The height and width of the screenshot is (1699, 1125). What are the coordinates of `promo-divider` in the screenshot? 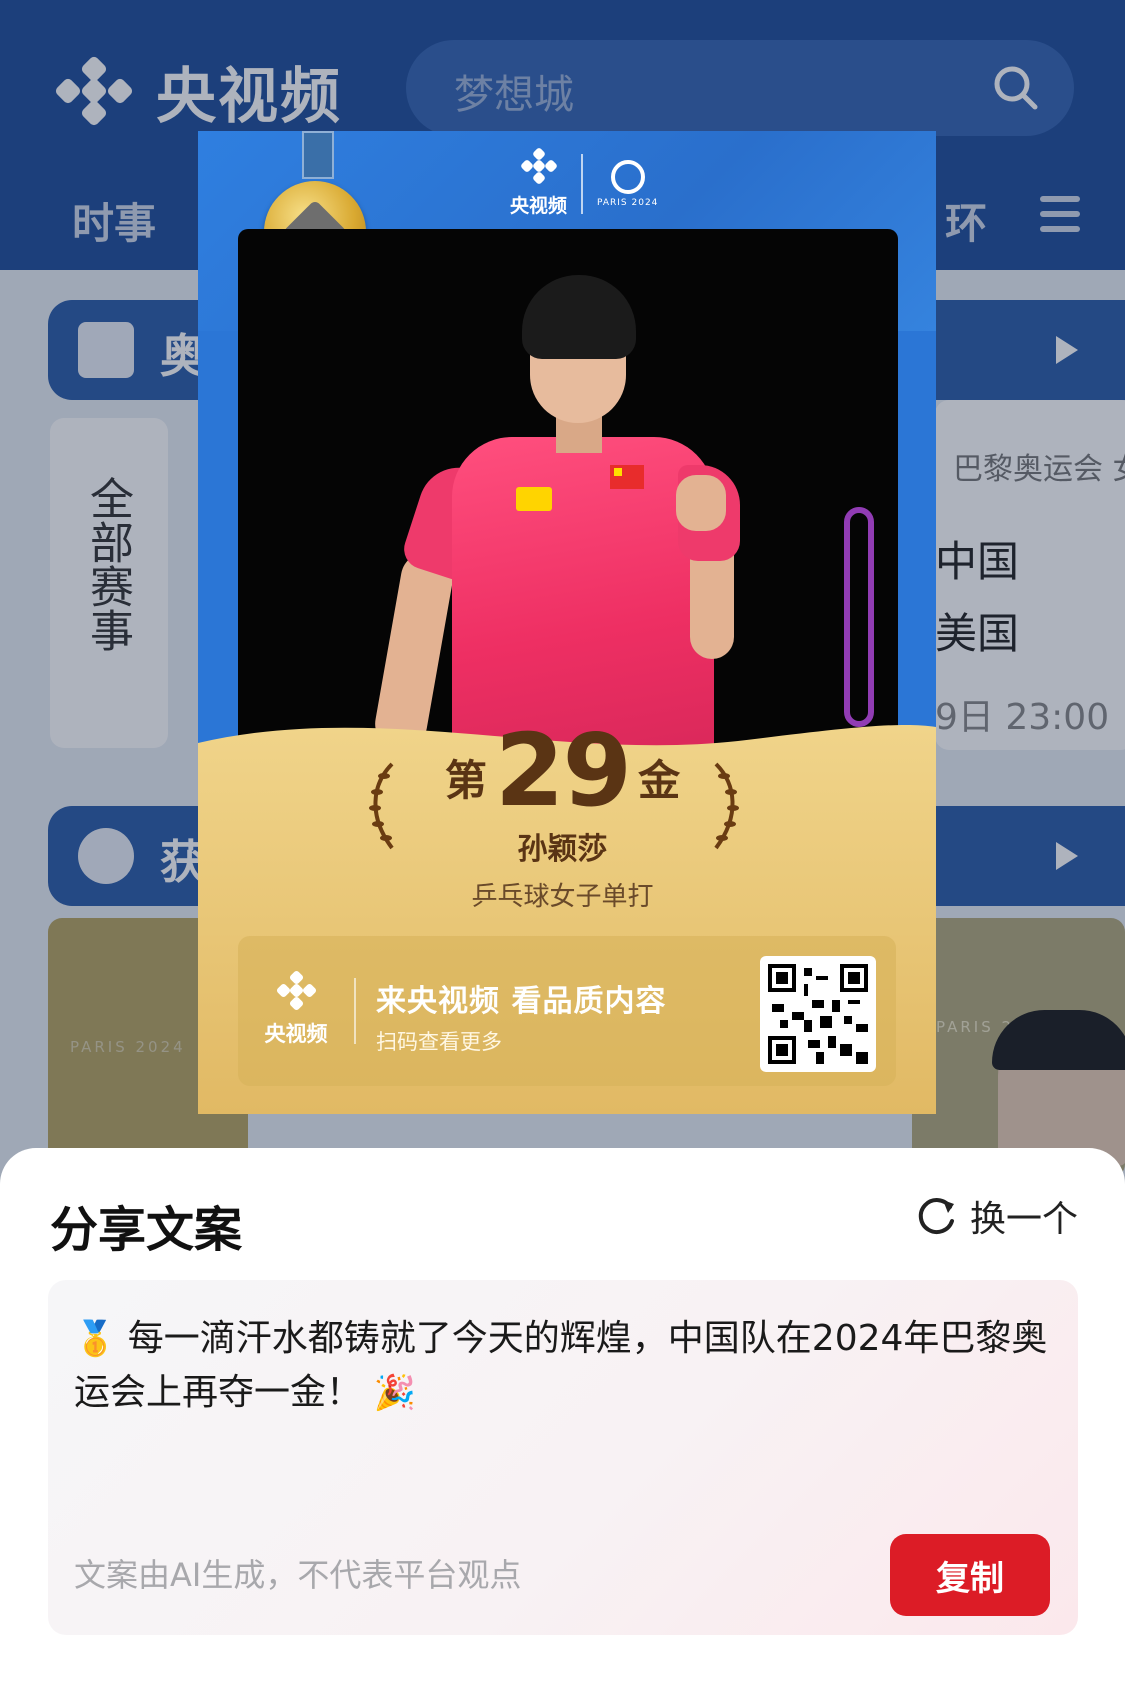 It's located at (355, 1011).